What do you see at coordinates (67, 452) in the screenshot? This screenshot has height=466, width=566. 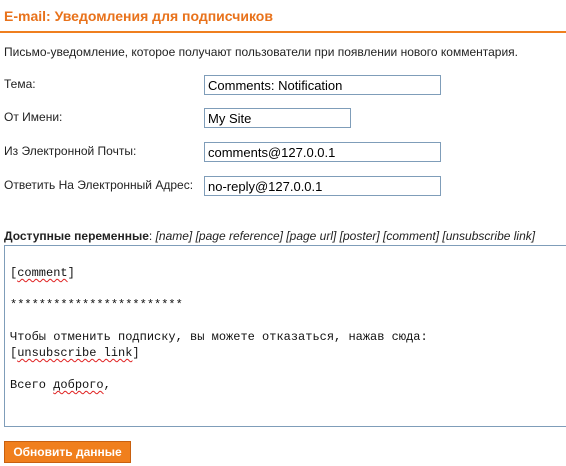 I see `update-button: Обновить данные` at bounding box center [67, 452].